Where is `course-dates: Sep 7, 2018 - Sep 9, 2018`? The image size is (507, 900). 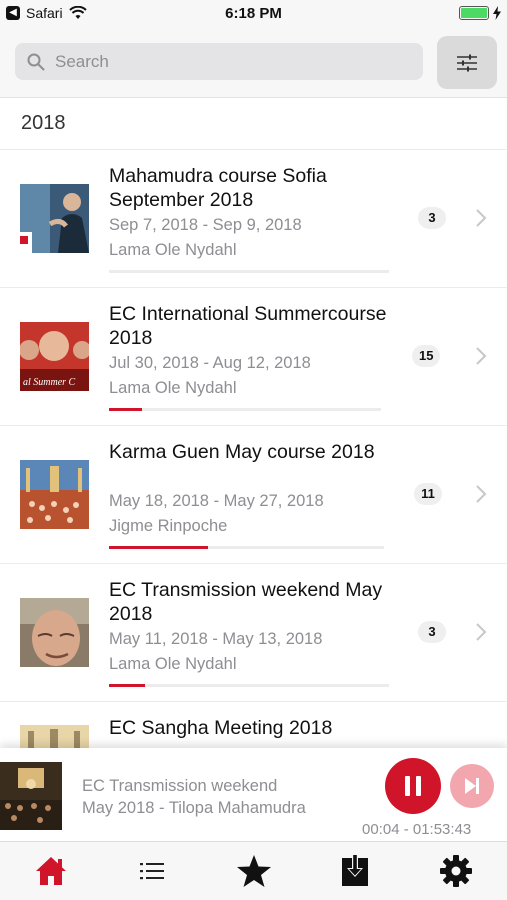 course-dates: Sep 7, 2018 - Sep 9, 2018 is located at coordinates (205, 225).